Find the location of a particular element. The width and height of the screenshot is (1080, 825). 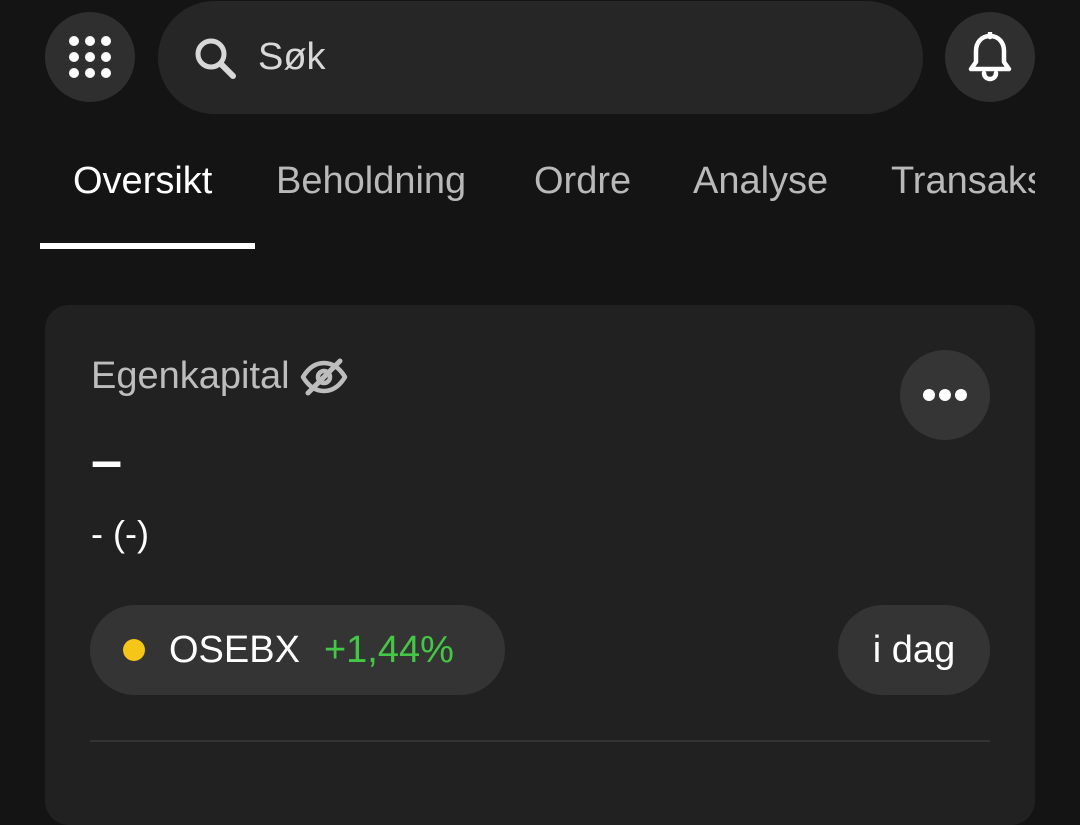

index-name: OSEBX is located at coordinates (234, 649).